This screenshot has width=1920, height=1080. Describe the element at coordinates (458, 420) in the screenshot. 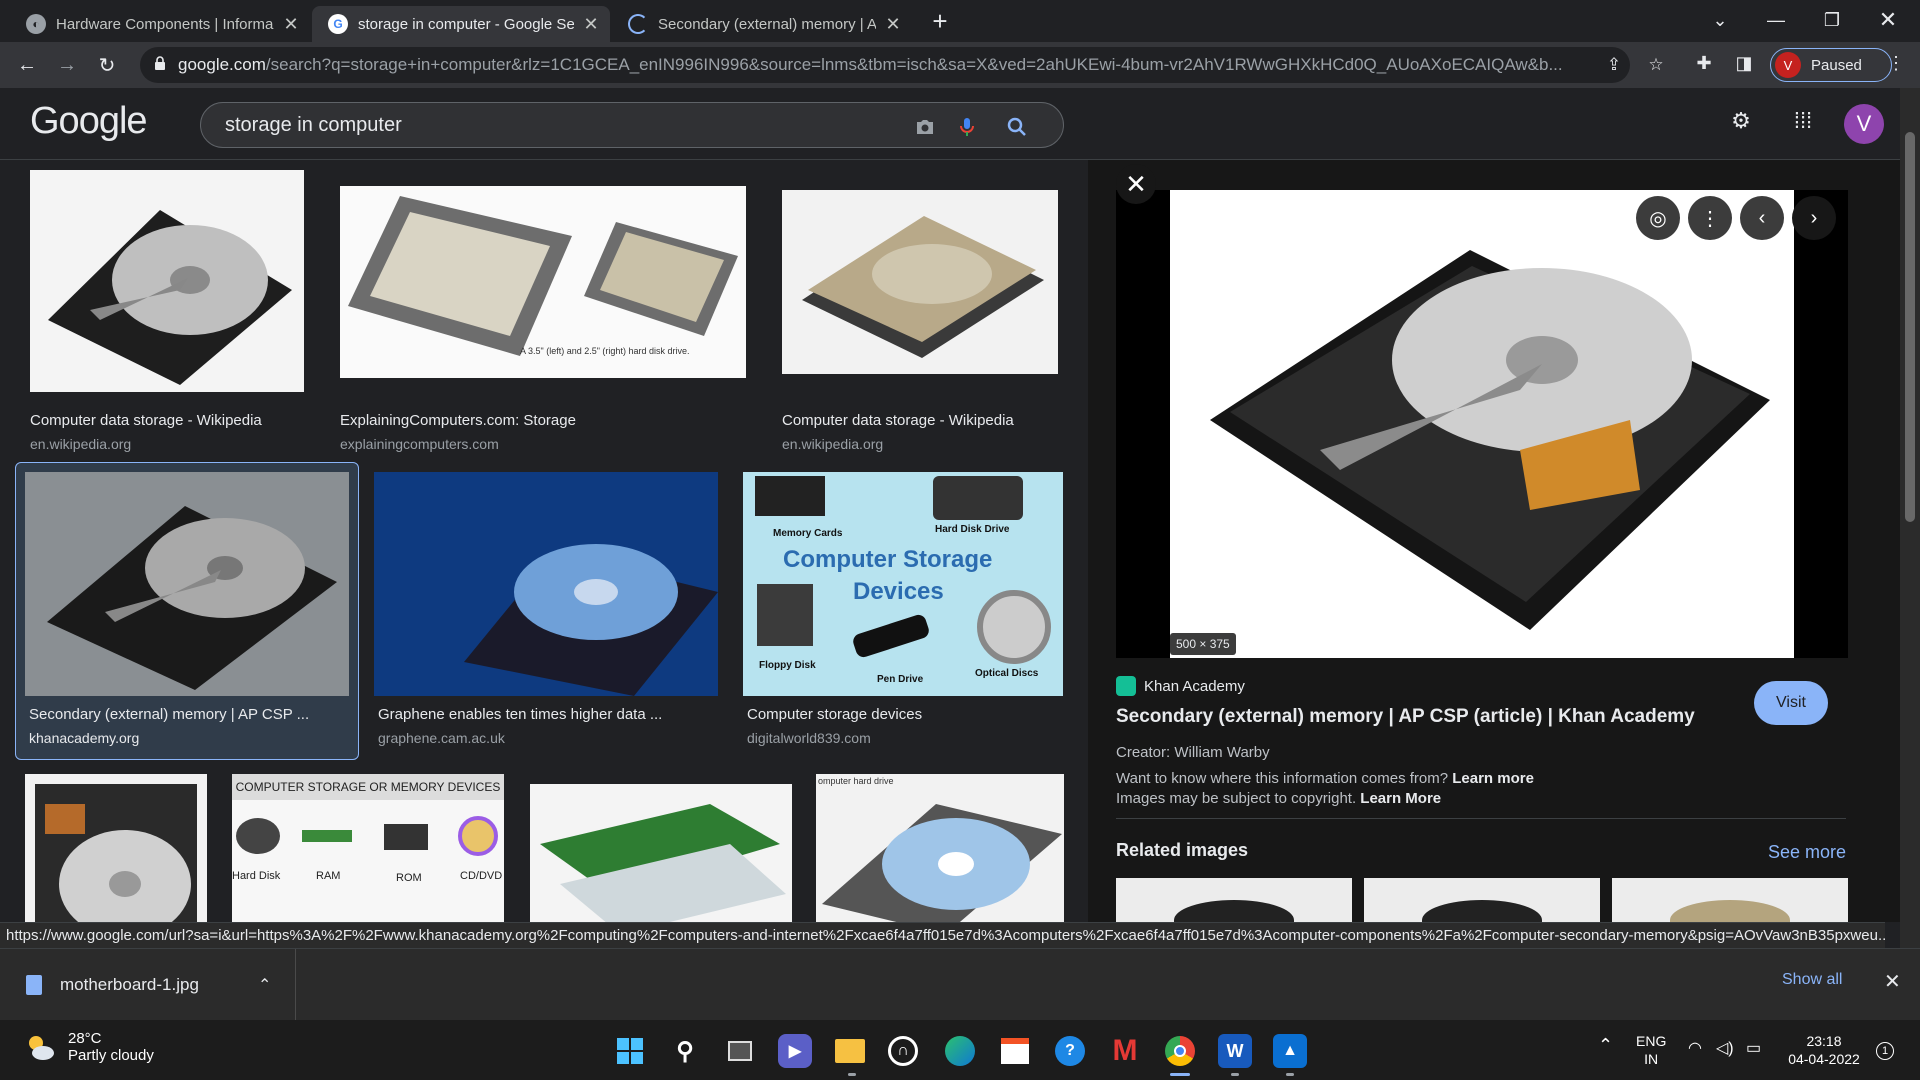

I see `result-caption: ExplainingComputers.com: Storage` at that location.